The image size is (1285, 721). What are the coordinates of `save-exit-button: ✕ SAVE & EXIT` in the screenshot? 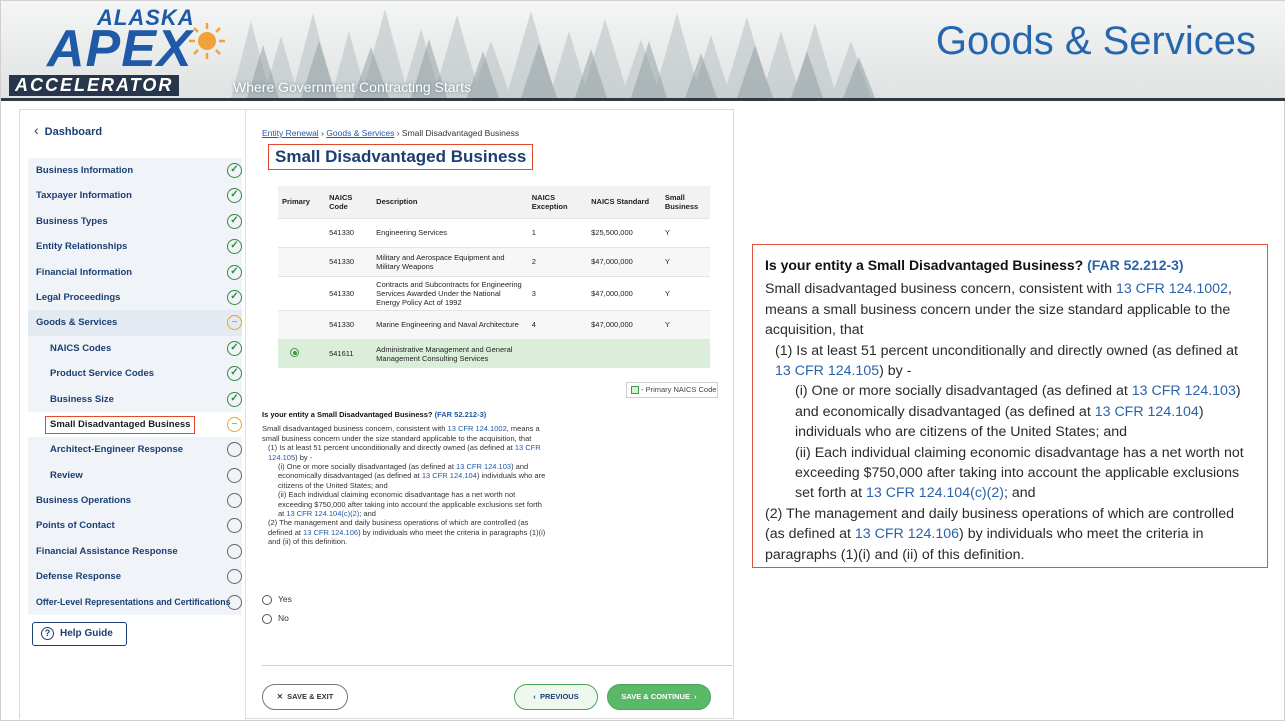 It's located at (305, 697).